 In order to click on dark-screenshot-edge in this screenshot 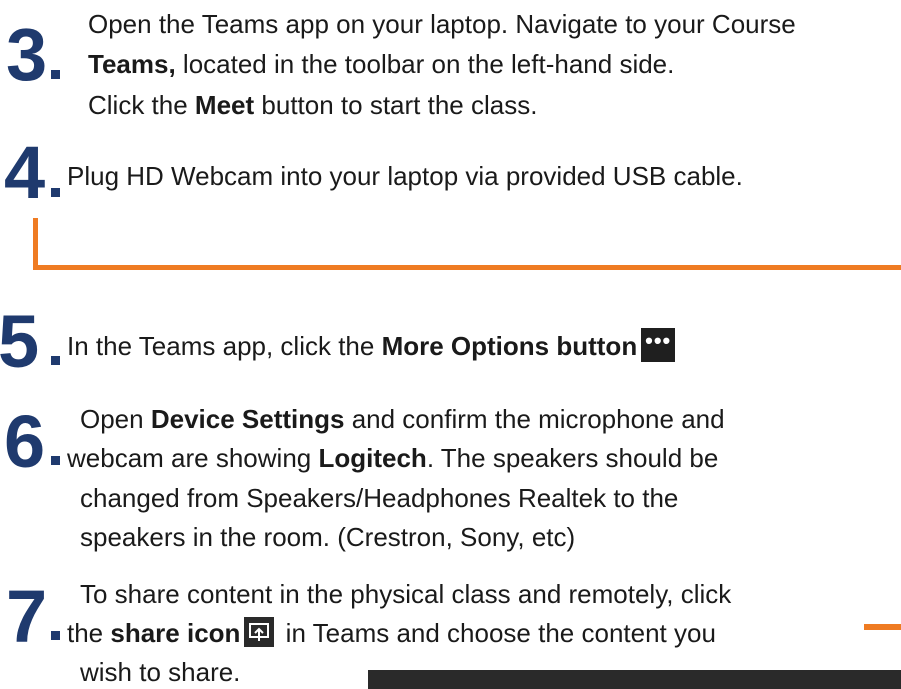, I will do `click(634, 679)`.